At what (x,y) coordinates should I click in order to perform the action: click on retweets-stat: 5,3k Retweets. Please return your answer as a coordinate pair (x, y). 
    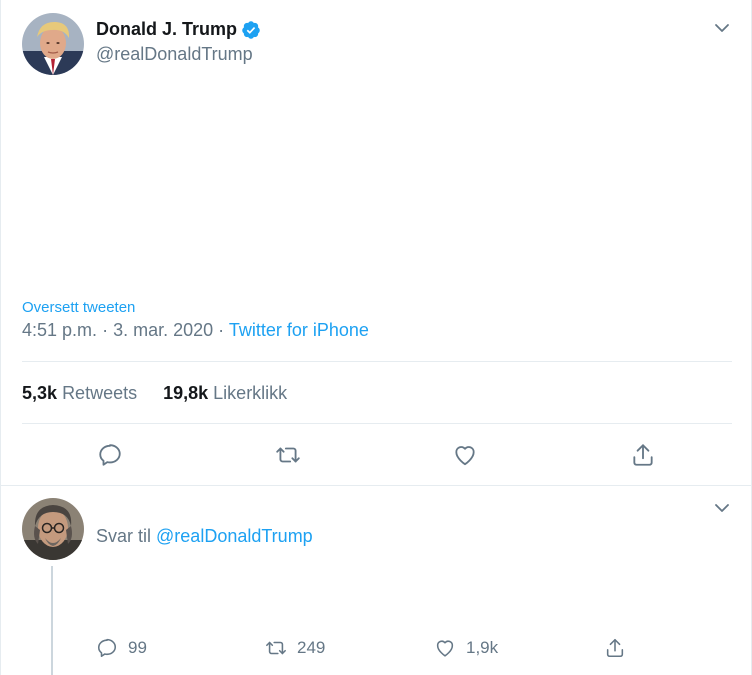
    Looking at the image, I should click on (79, 393).